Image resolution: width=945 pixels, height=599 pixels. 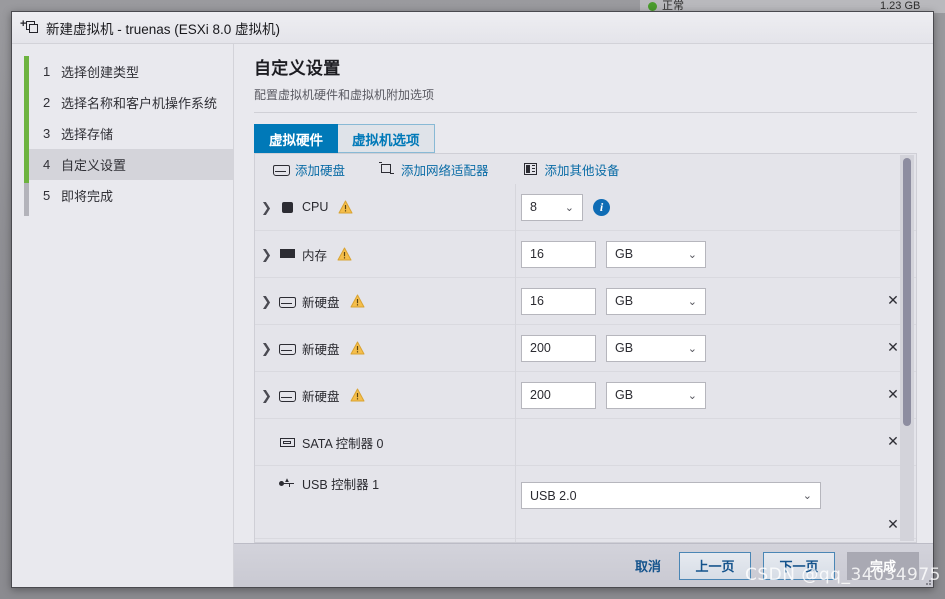 I want to click on device-value-cell: 8 ⌄ i, so click(x=692, y=207).